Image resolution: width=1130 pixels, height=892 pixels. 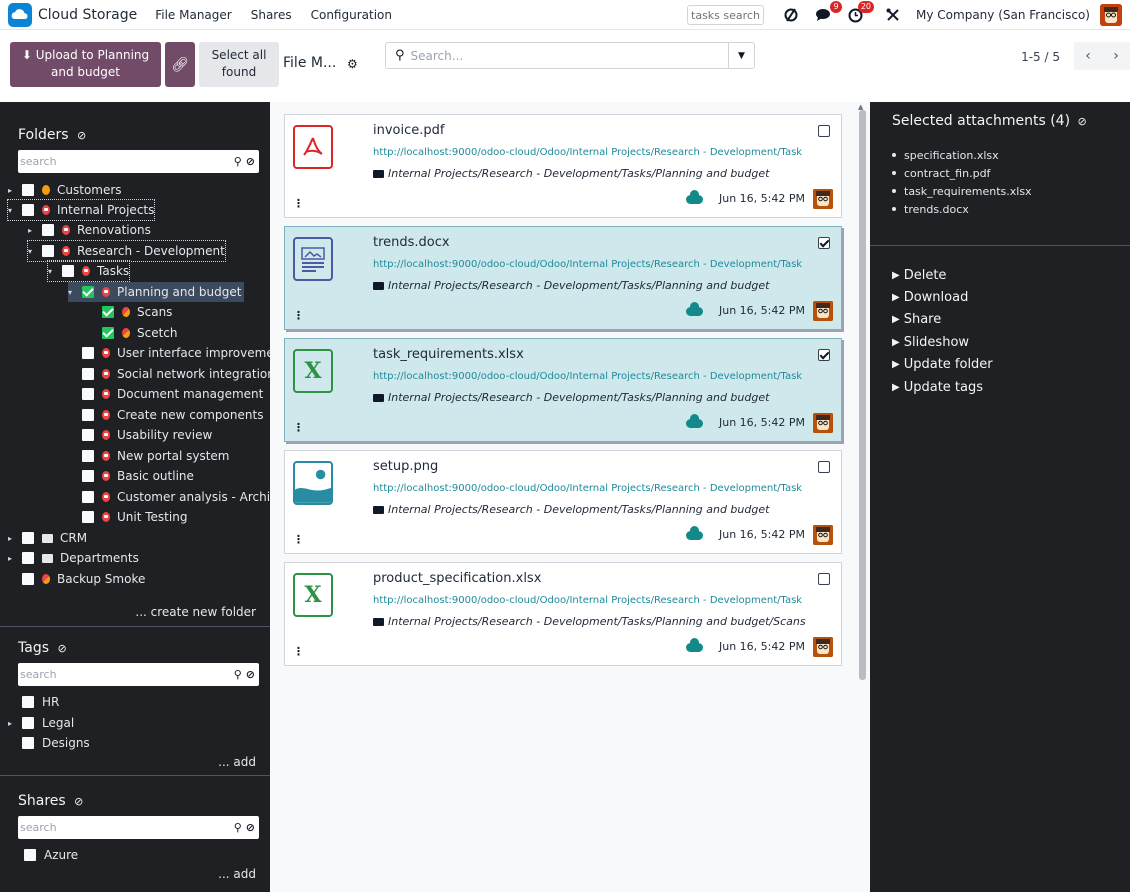 I want to click on attachment-name: setup.png, so click(x=405, y=466).